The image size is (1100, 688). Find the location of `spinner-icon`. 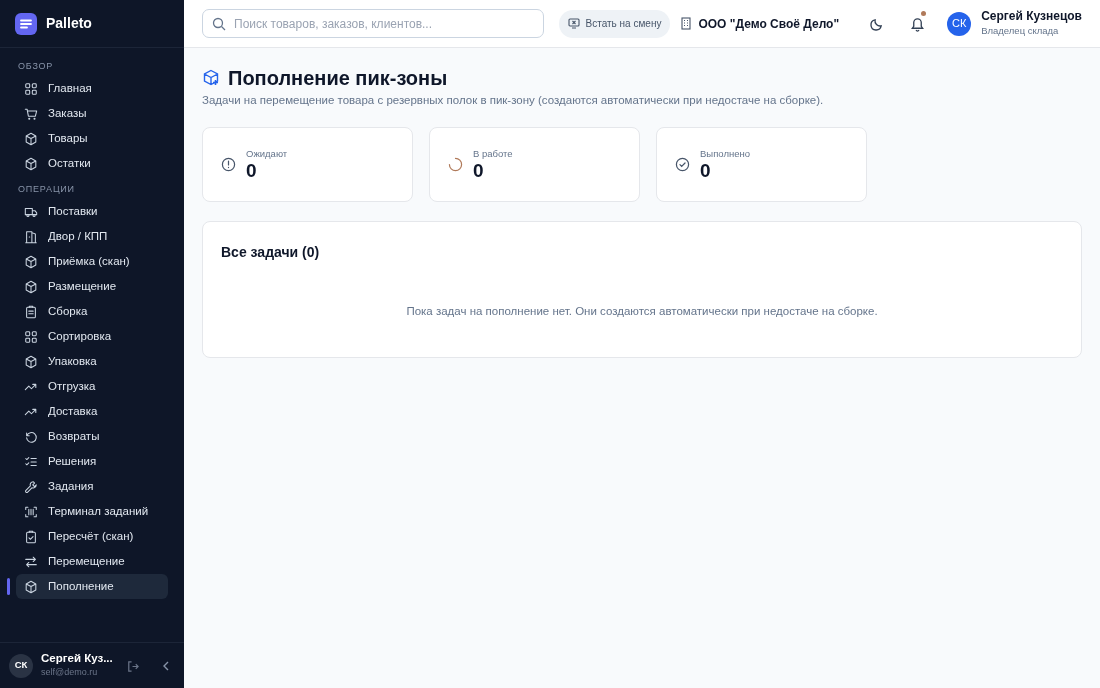

spinner-icon is located at coordinates (455, 165).